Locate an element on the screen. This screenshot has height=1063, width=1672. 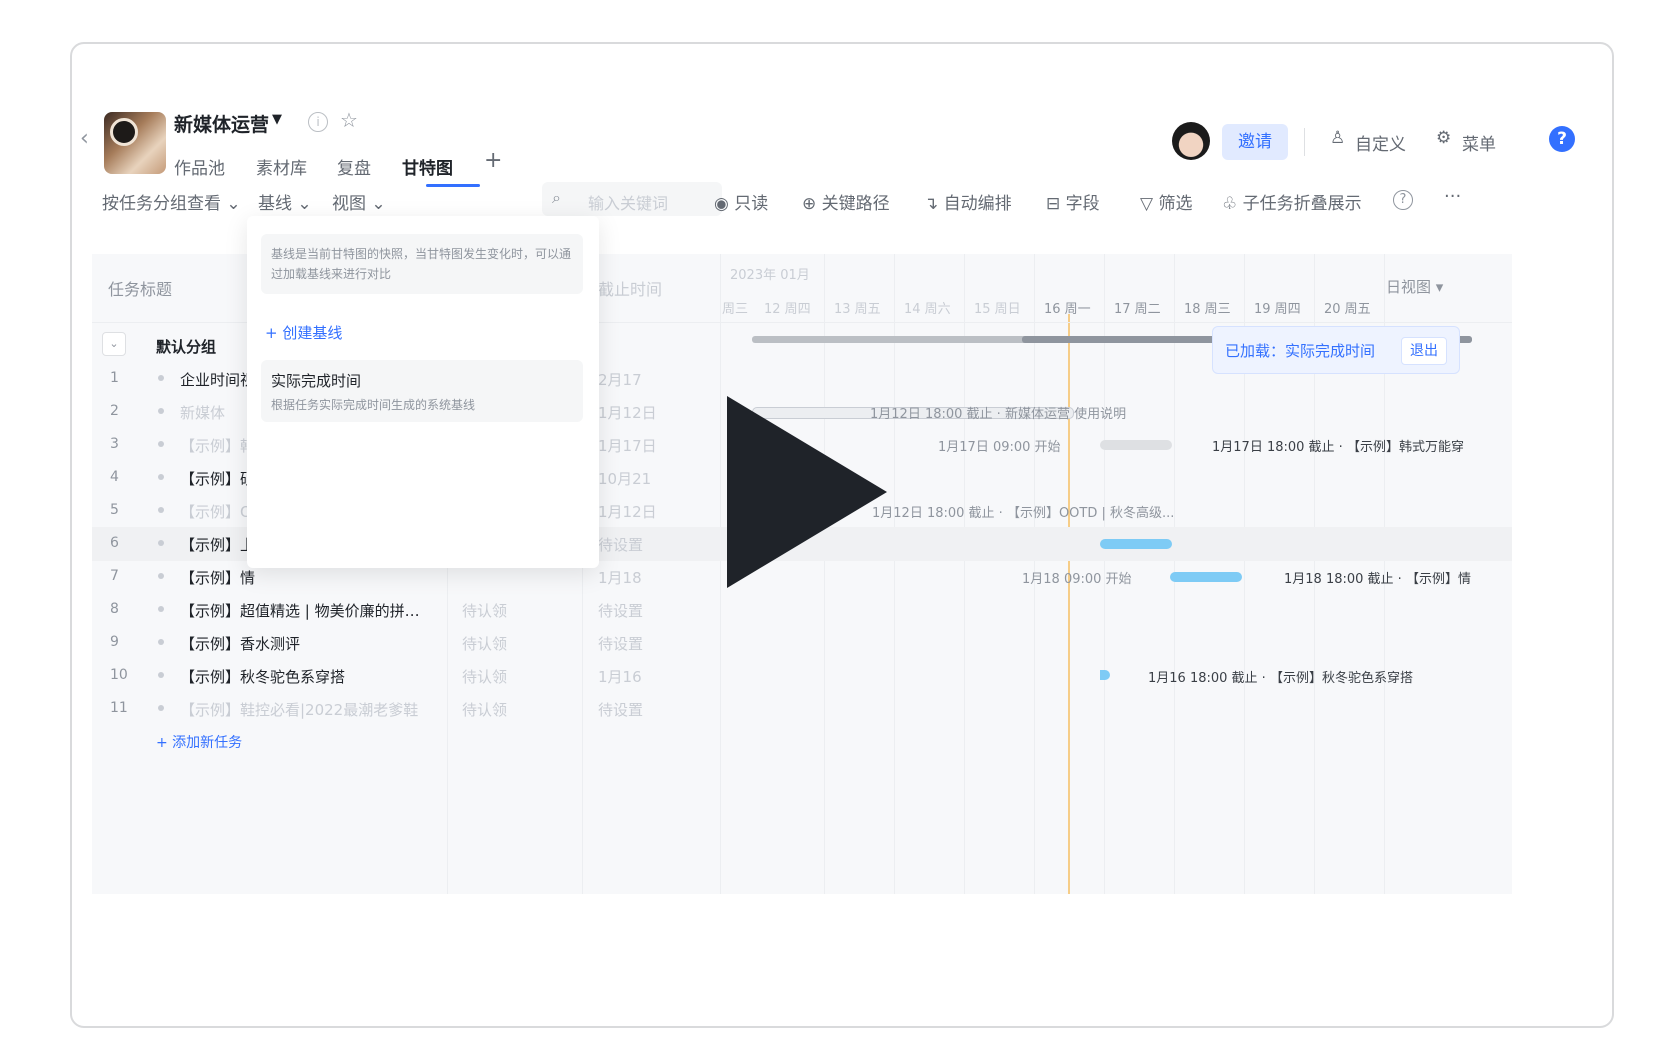
row-number: 10 is located at coordinates (119, 675).